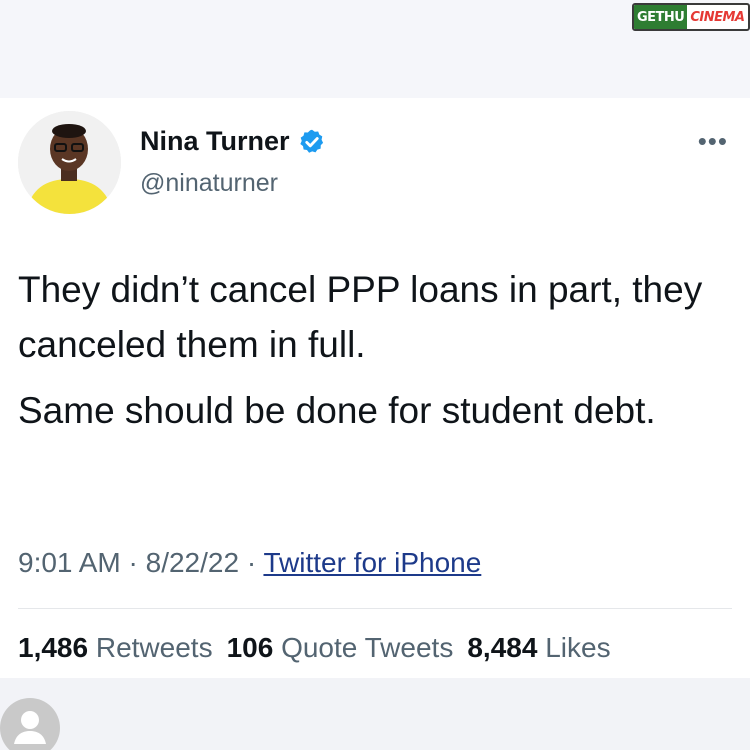 This screenshot has height=750, width=750. I want to click on tweet-date: 8/22/22, so click(192, 562).